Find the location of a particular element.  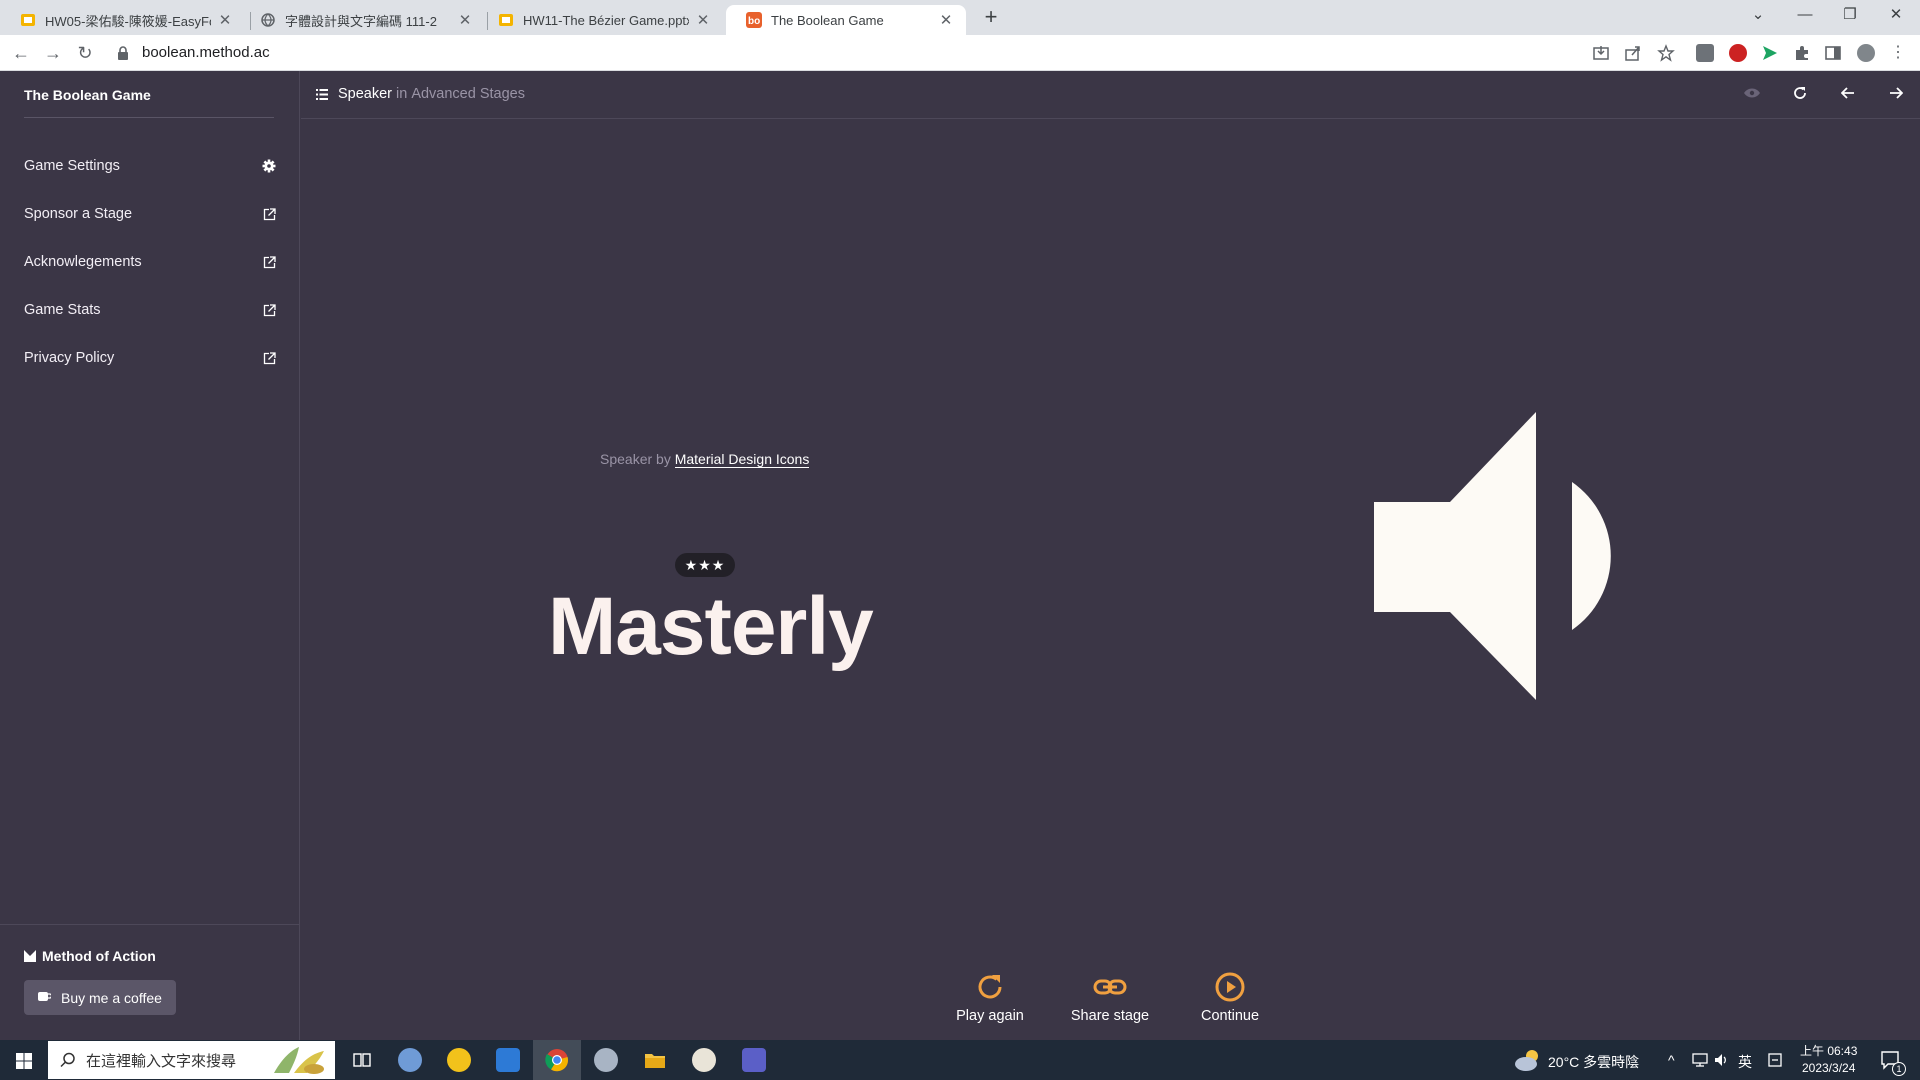

volume-icon is located at coordinates (1722, 1060).